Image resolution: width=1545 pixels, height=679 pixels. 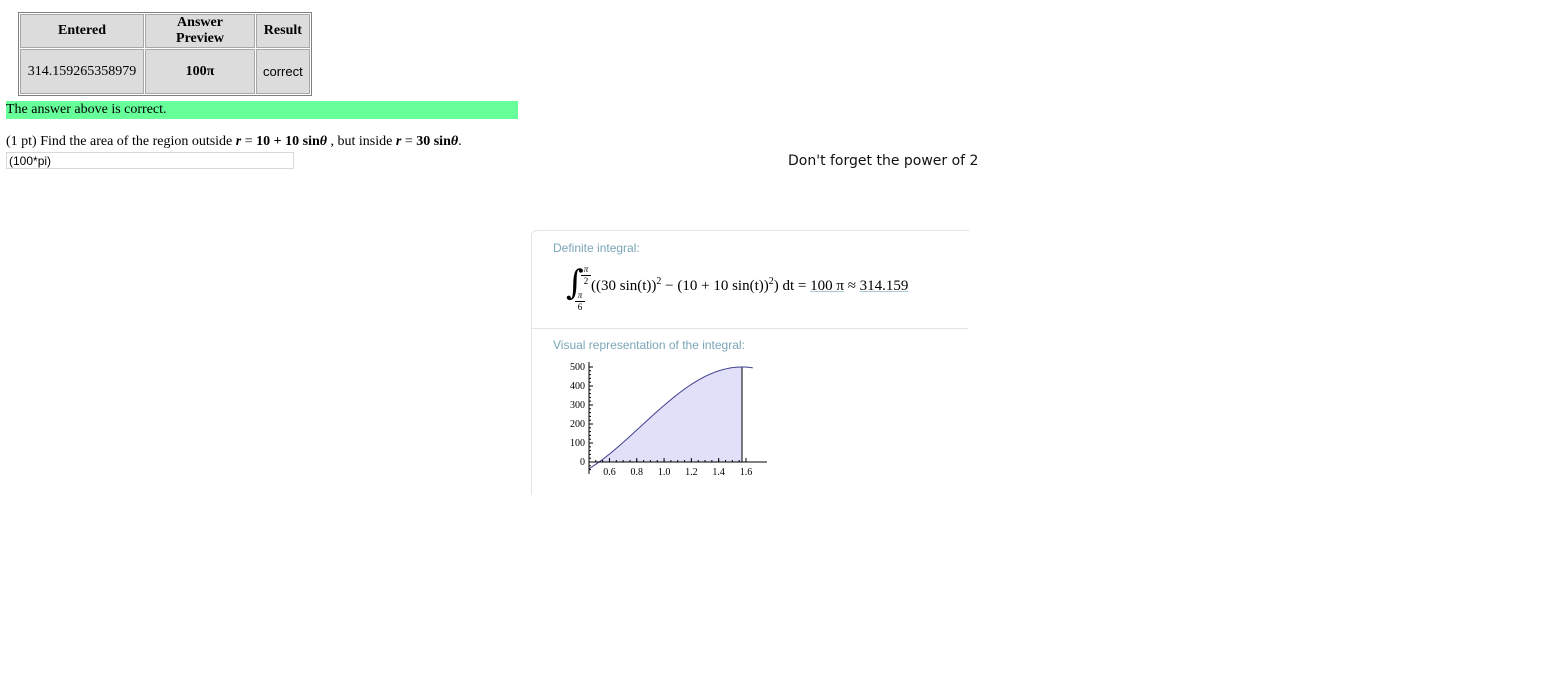 I want to click on y-tick-label: 0, so click(x=582, y=462).